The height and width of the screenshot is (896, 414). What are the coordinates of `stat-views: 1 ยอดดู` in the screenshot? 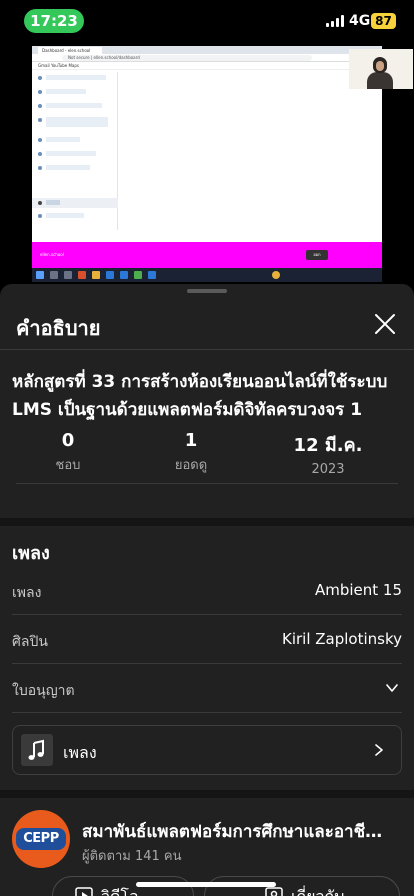 It's located at (191, 452).